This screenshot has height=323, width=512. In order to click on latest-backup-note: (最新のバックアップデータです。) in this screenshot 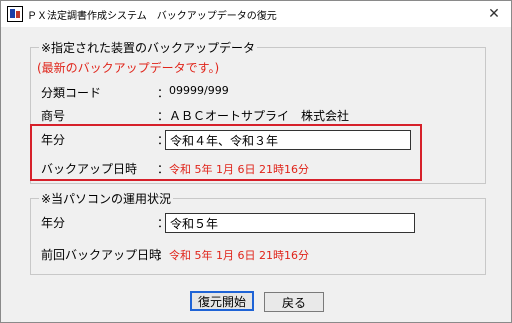, I will do `click(128, 68)`.